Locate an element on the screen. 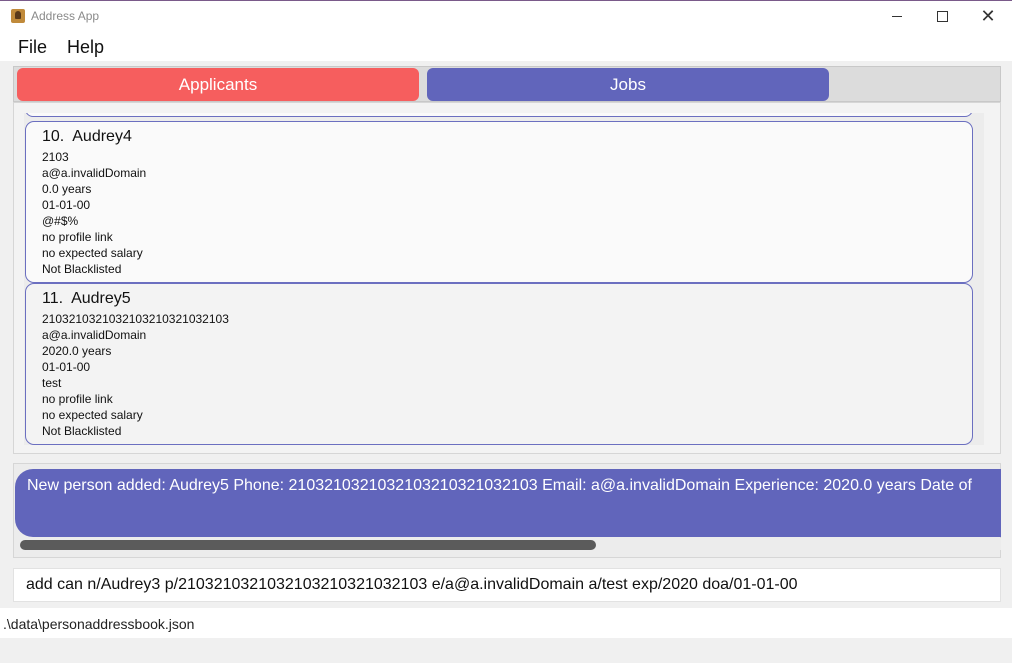 This screenshot has width=1012, height=663. applicant-address: @#$% is located at coordinates (60, 221).